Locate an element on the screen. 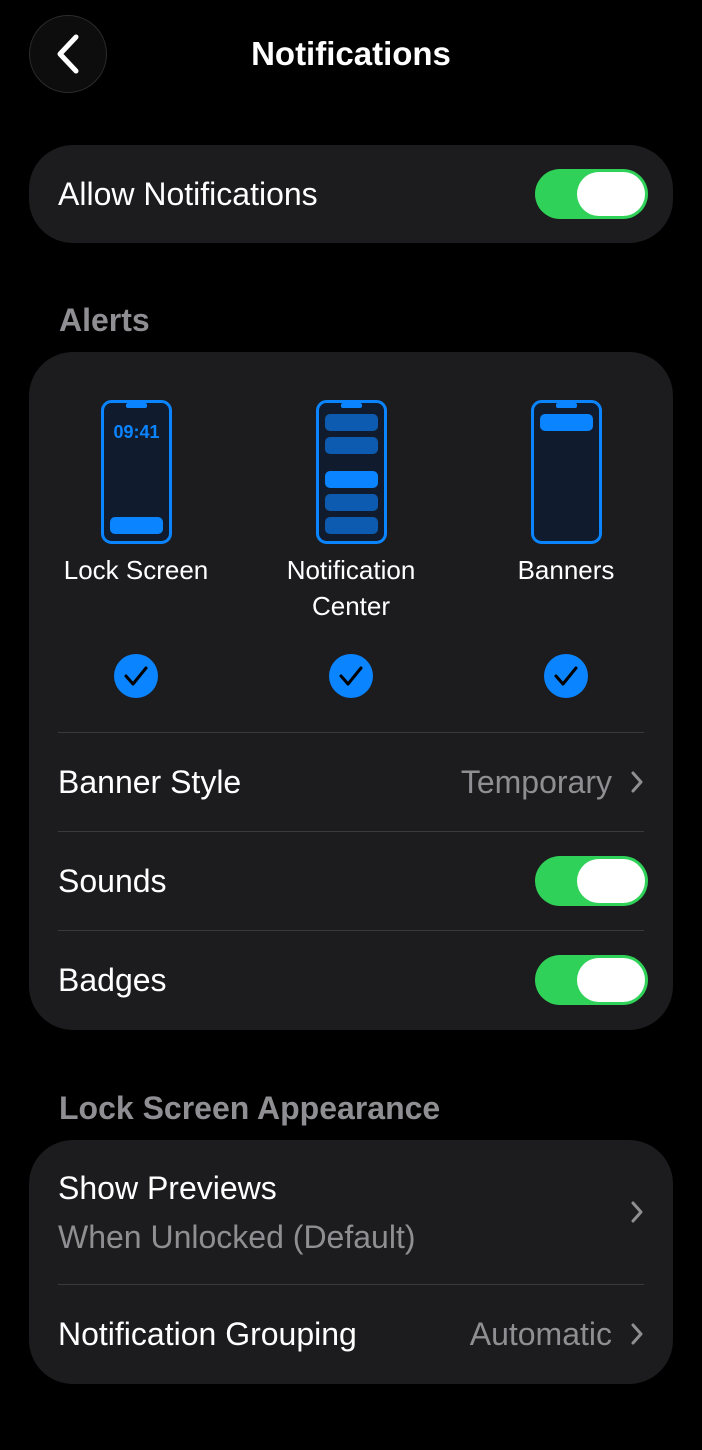 This screenshot has height=1450, width=702. alert-option-banners: Banners is located at coordinates (566, 542).